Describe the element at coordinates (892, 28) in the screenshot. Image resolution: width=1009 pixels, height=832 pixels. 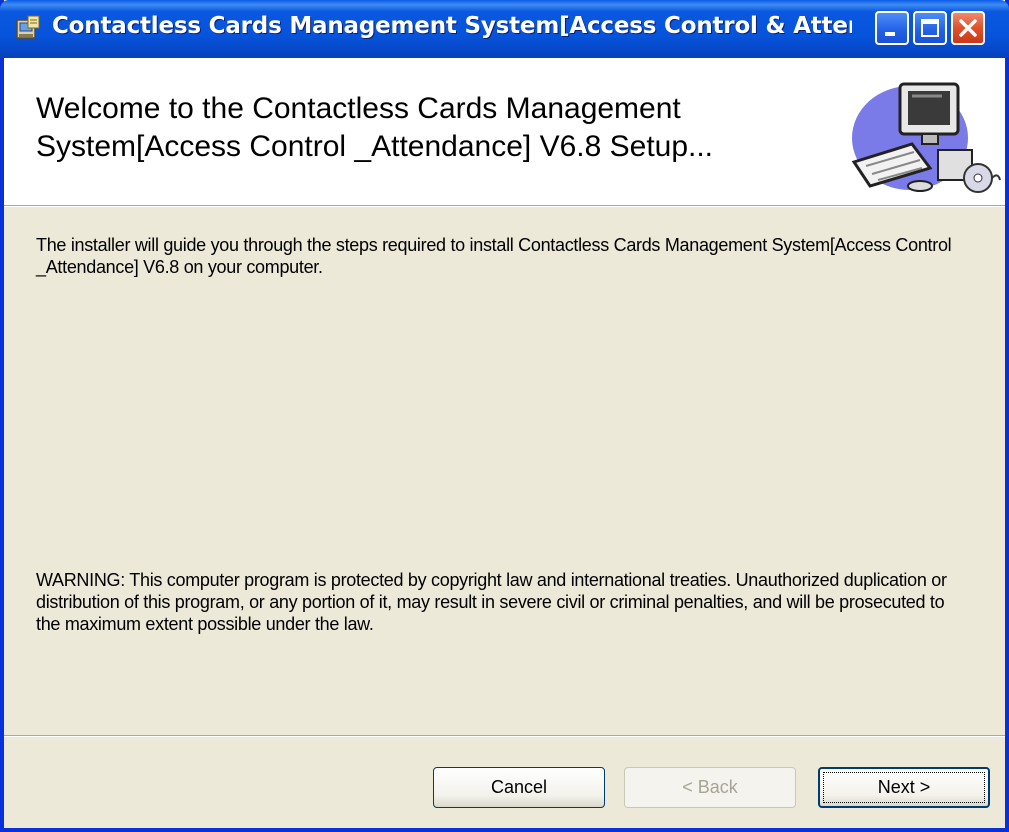
I see `minimize-button` at that location.